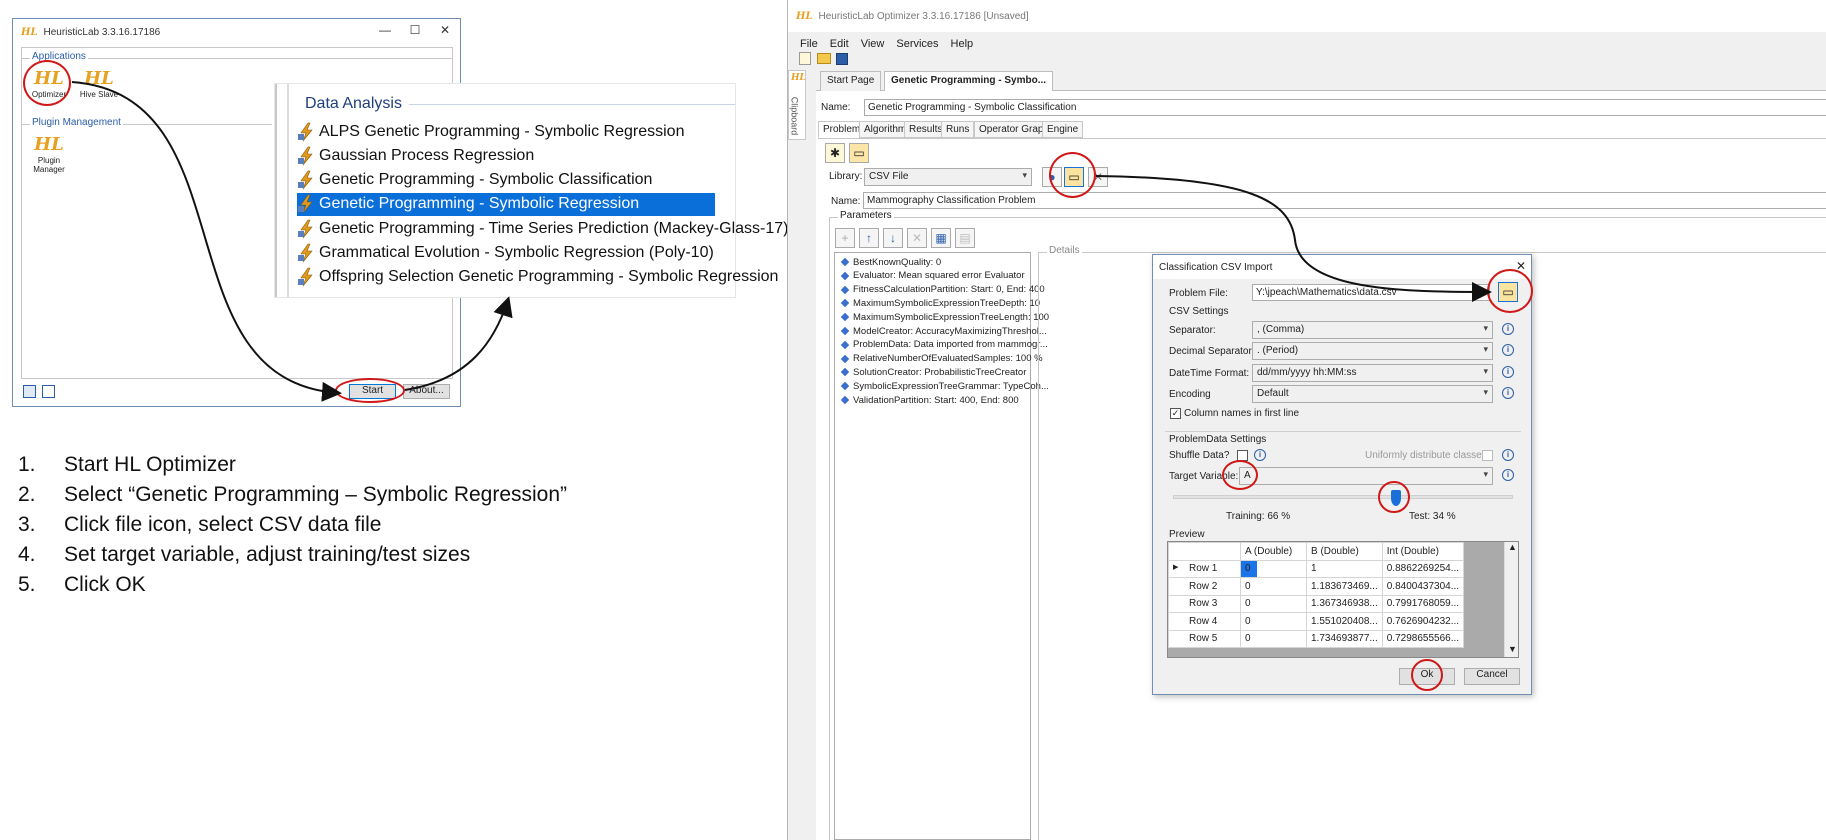 The width and height of the screenshot is (1826, 840). I want to click on menu-edit: Edit, so click(839, 44).